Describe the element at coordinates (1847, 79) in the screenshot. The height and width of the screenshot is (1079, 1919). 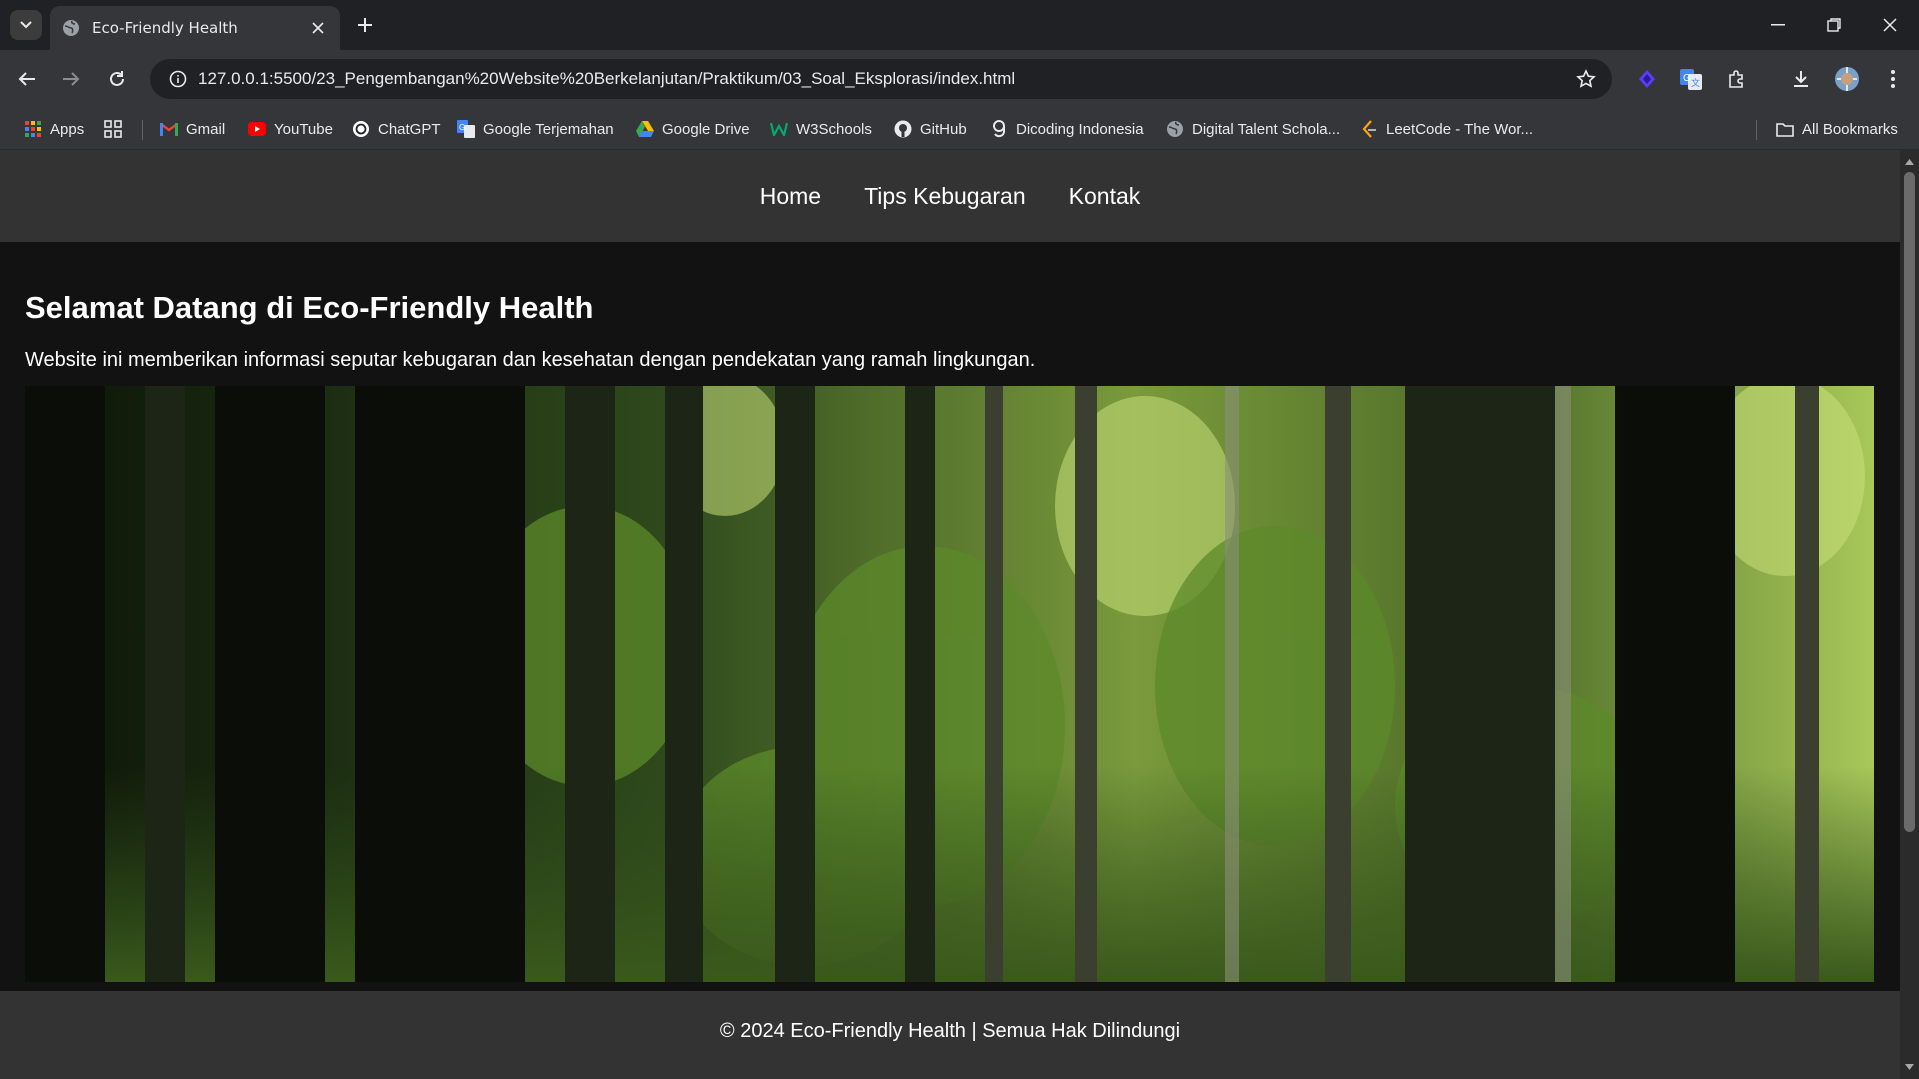
I see `profile-avatar` at that location.